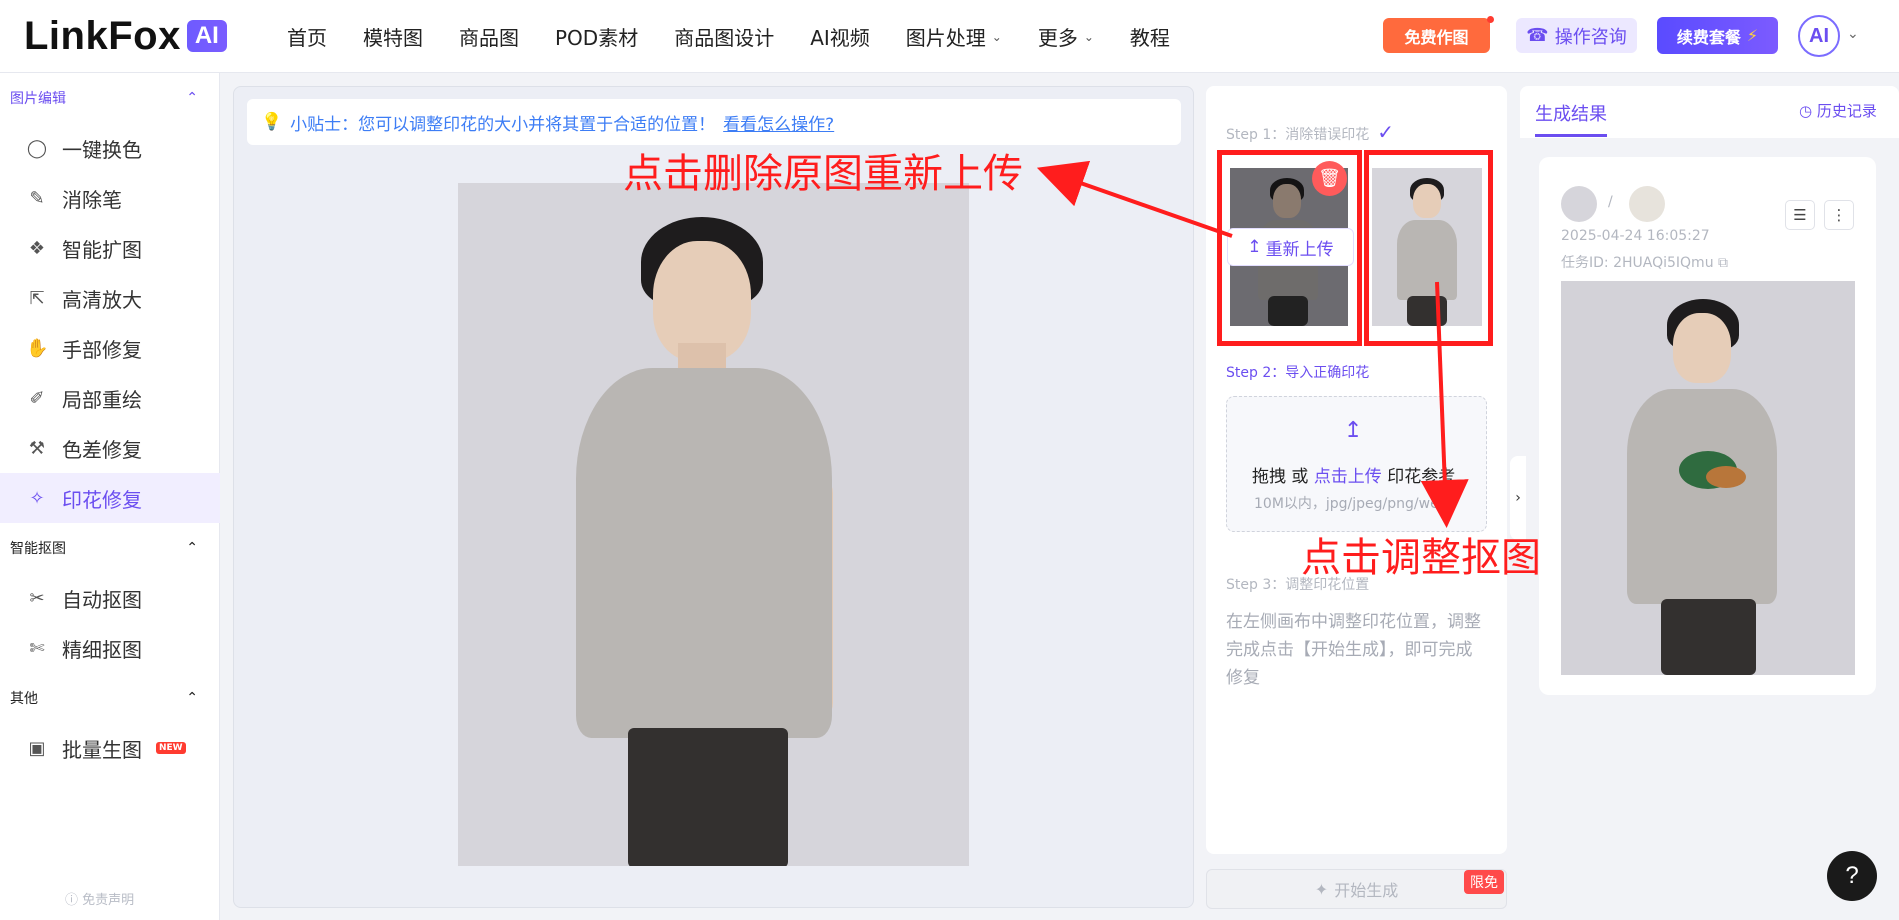 This screenshot has height=920, width=1899. I want to click on consult-button: ☎ 操作咨询, so click(1576, 35).